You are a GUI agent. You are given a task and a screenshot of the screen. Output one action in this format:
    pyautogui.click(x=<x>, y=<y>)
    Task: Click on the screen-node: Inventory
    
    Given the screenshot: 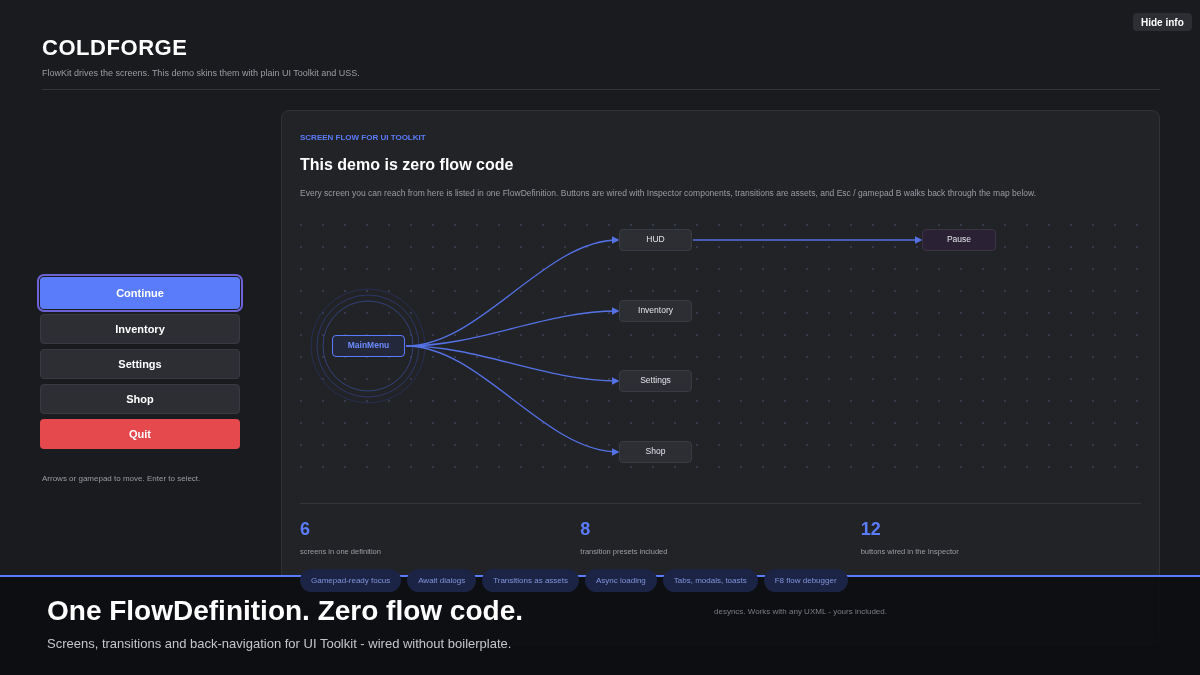 What is the action you would take?
    pyautogui.click(x=655, y=310)
    